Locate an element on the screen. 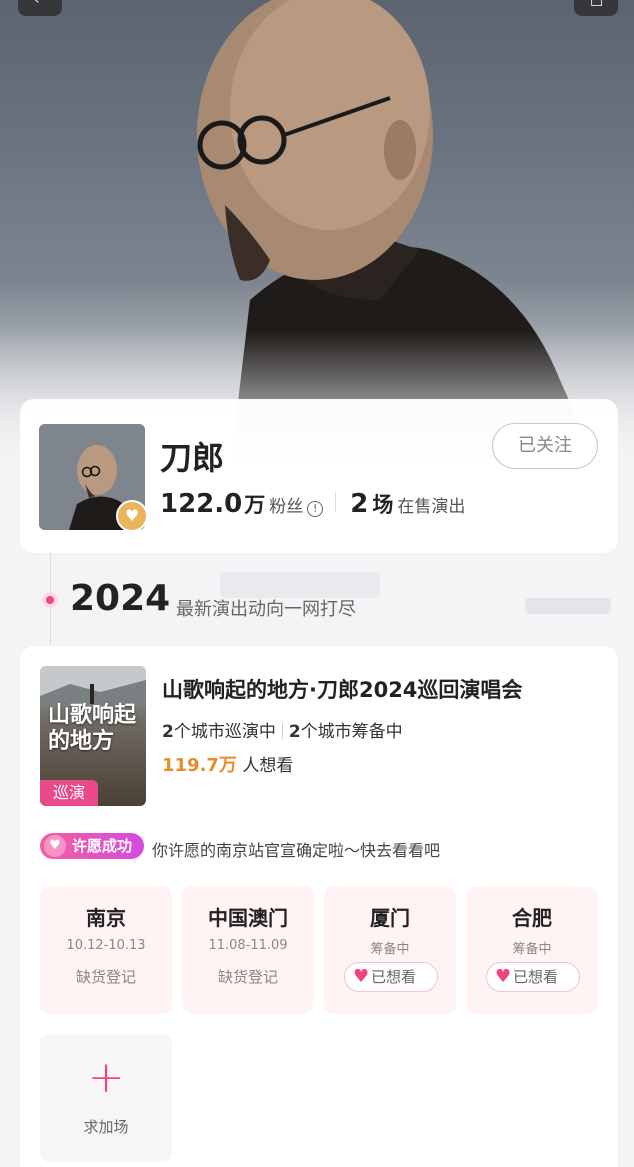 The image size is (634, 1167). city-date: 10.12-10.13 is located at coordinates (106, 945).